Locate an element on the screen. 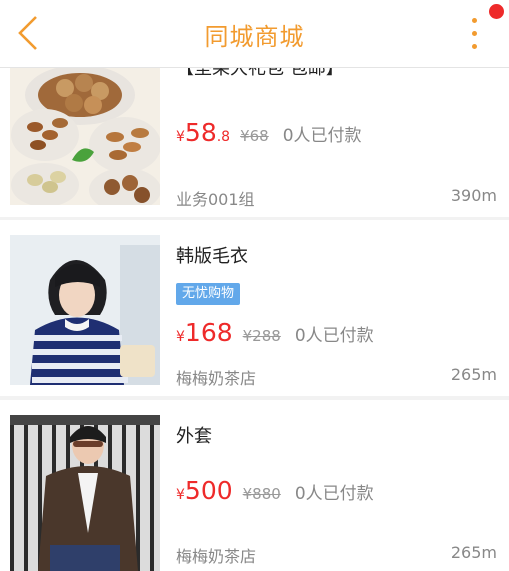 This screenshot has height=571, width=509. price: 500 is located at coordinates (208, 490).